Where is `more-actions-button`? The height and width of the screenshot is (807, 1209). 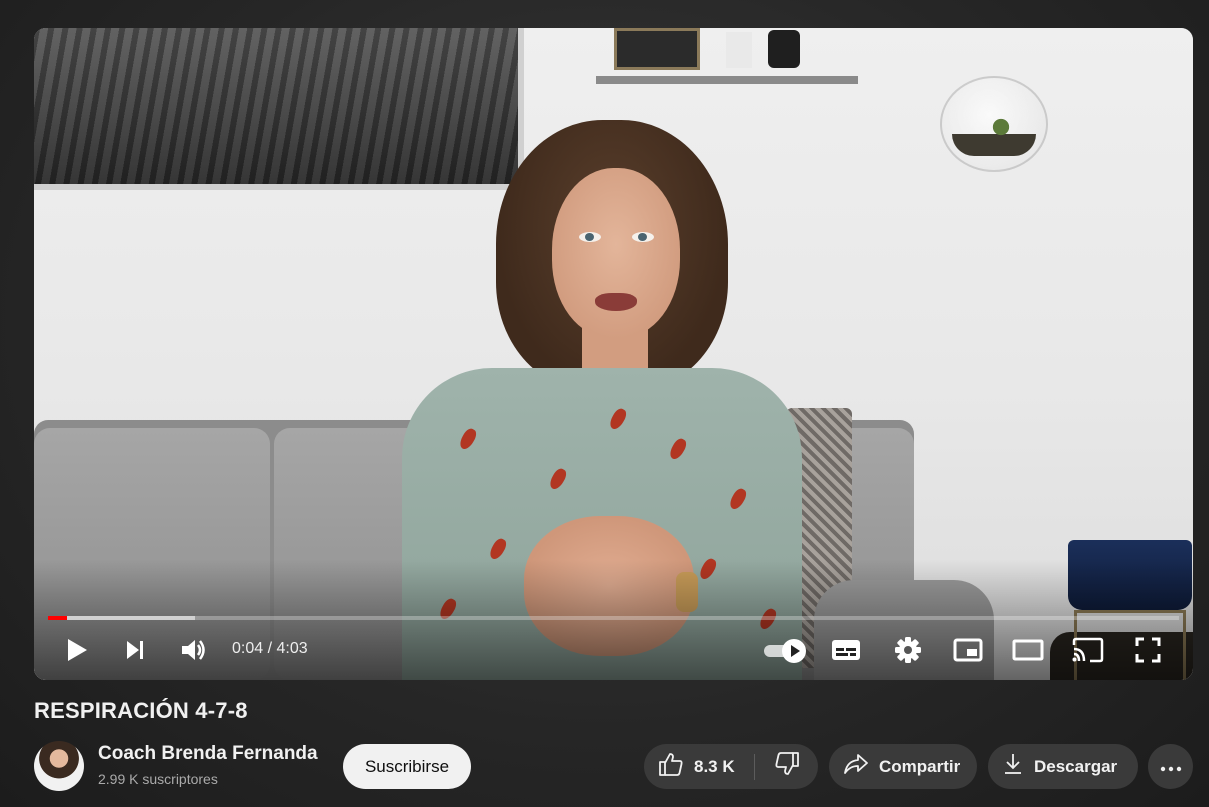 more-actions-button is located at coordinates (1170, 766).